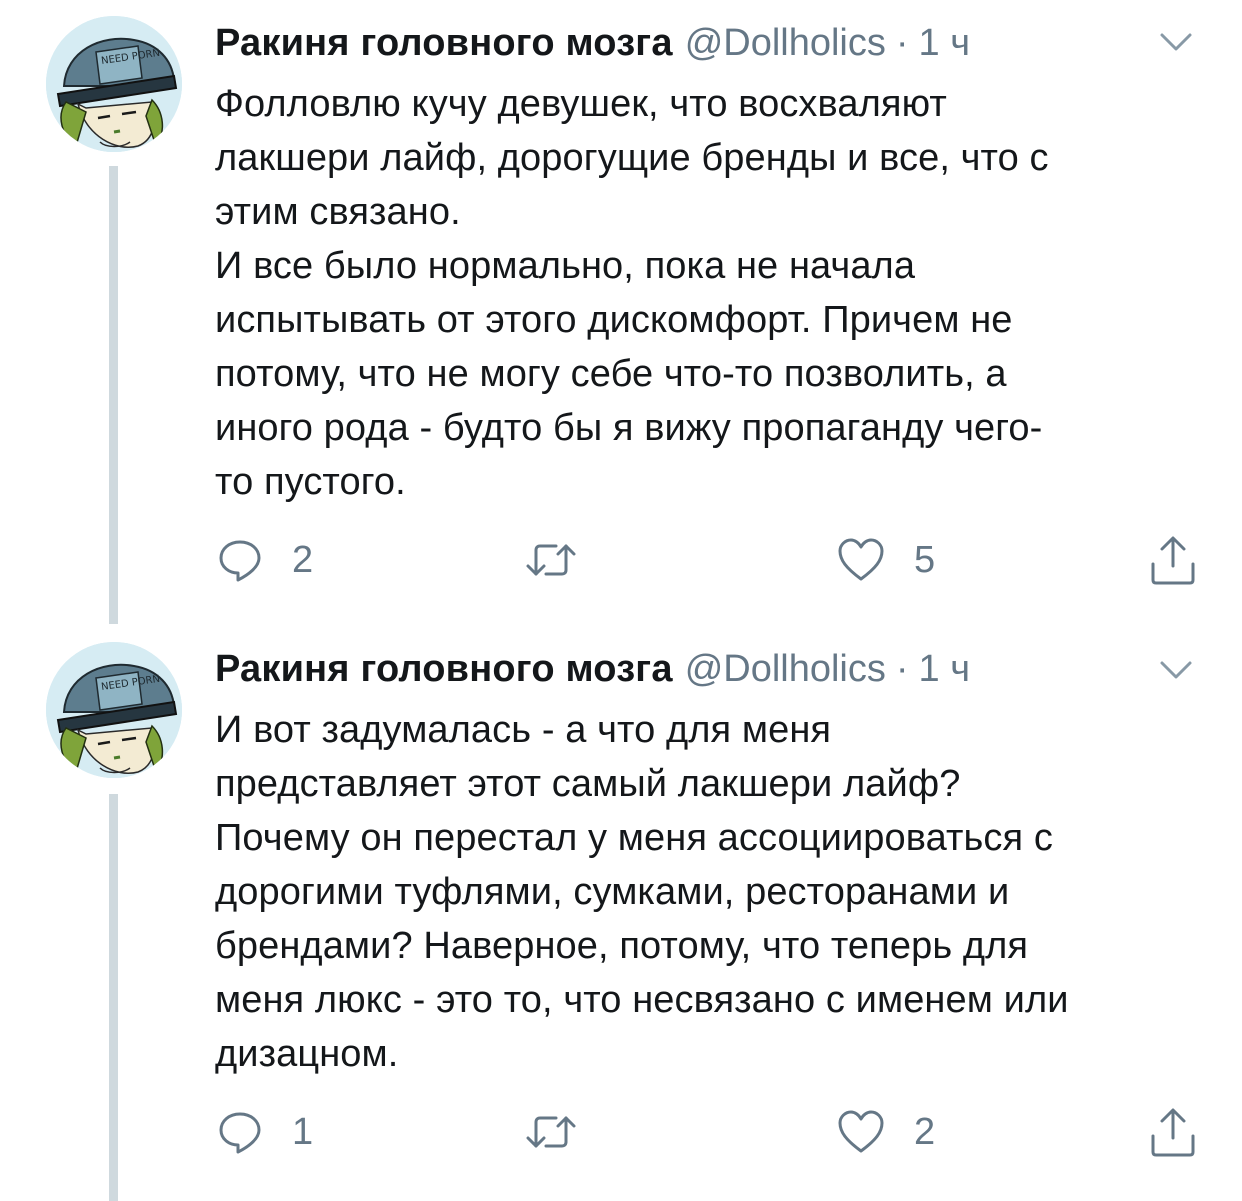 This screenshot has height=1201, width=1242. Describe the element at coordinates (885, 560) in the screenshot. I see `like-button: 5` at that location.